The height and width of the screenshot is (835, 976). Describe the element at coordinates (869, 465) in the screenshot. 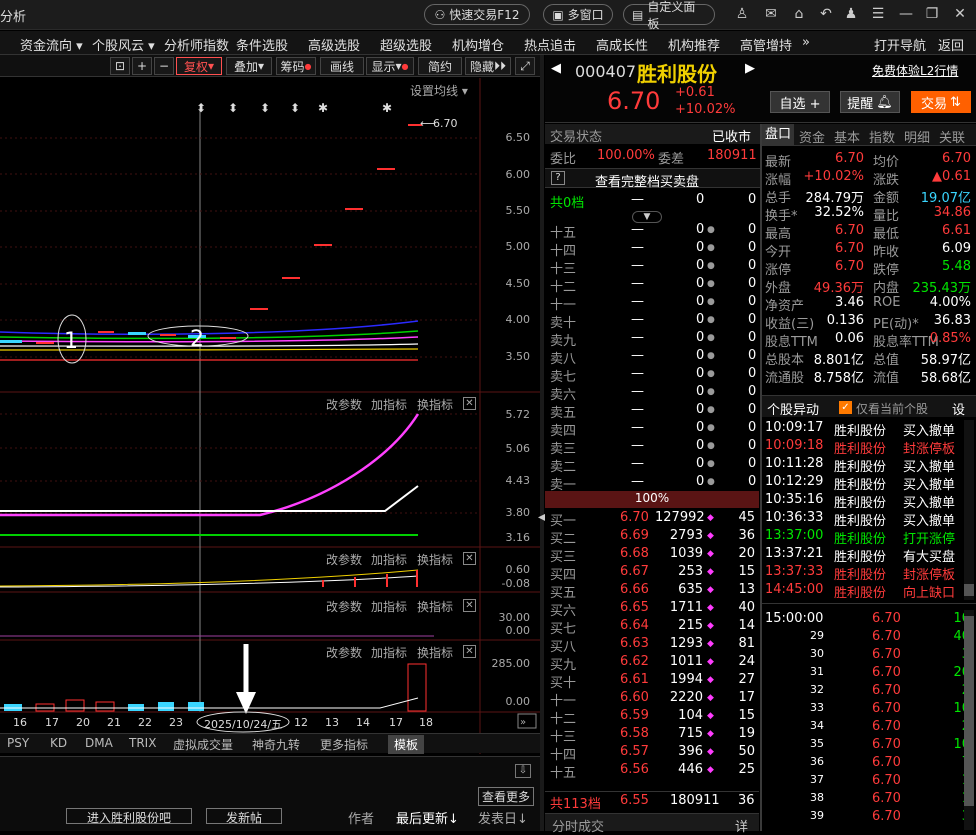

I see `event-row: 10:11:28 胜利股份 买入撤单` at that location.